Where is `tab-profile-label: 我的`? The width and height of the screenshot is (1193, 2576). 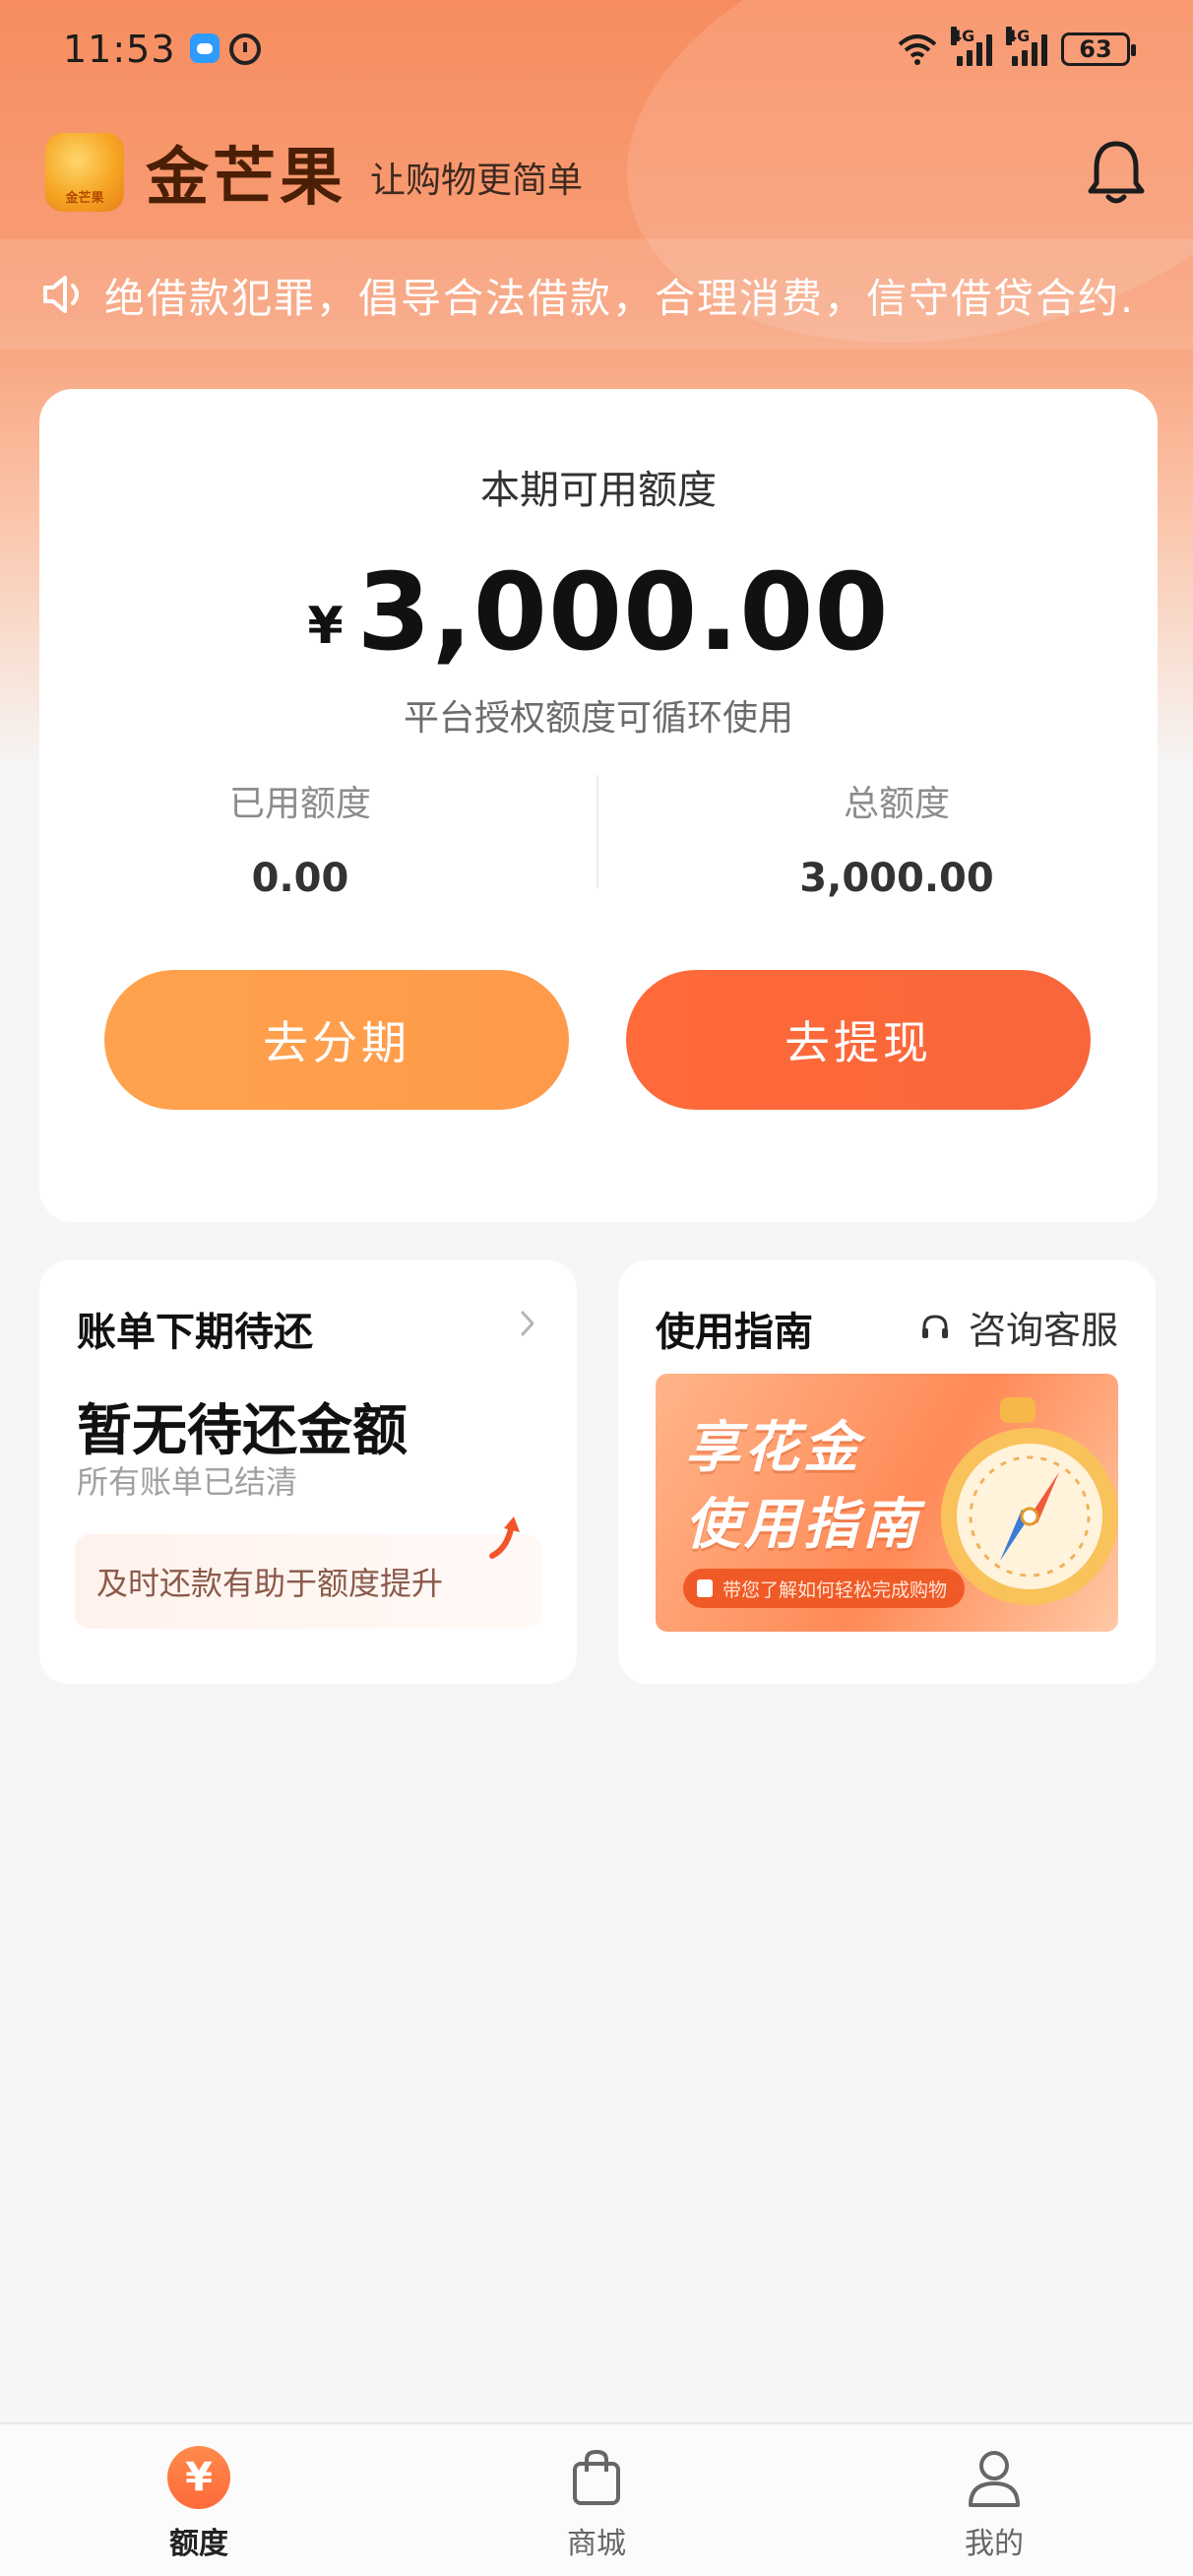 tab-profile-label: 我的 is located at coordinates (994, 2544).